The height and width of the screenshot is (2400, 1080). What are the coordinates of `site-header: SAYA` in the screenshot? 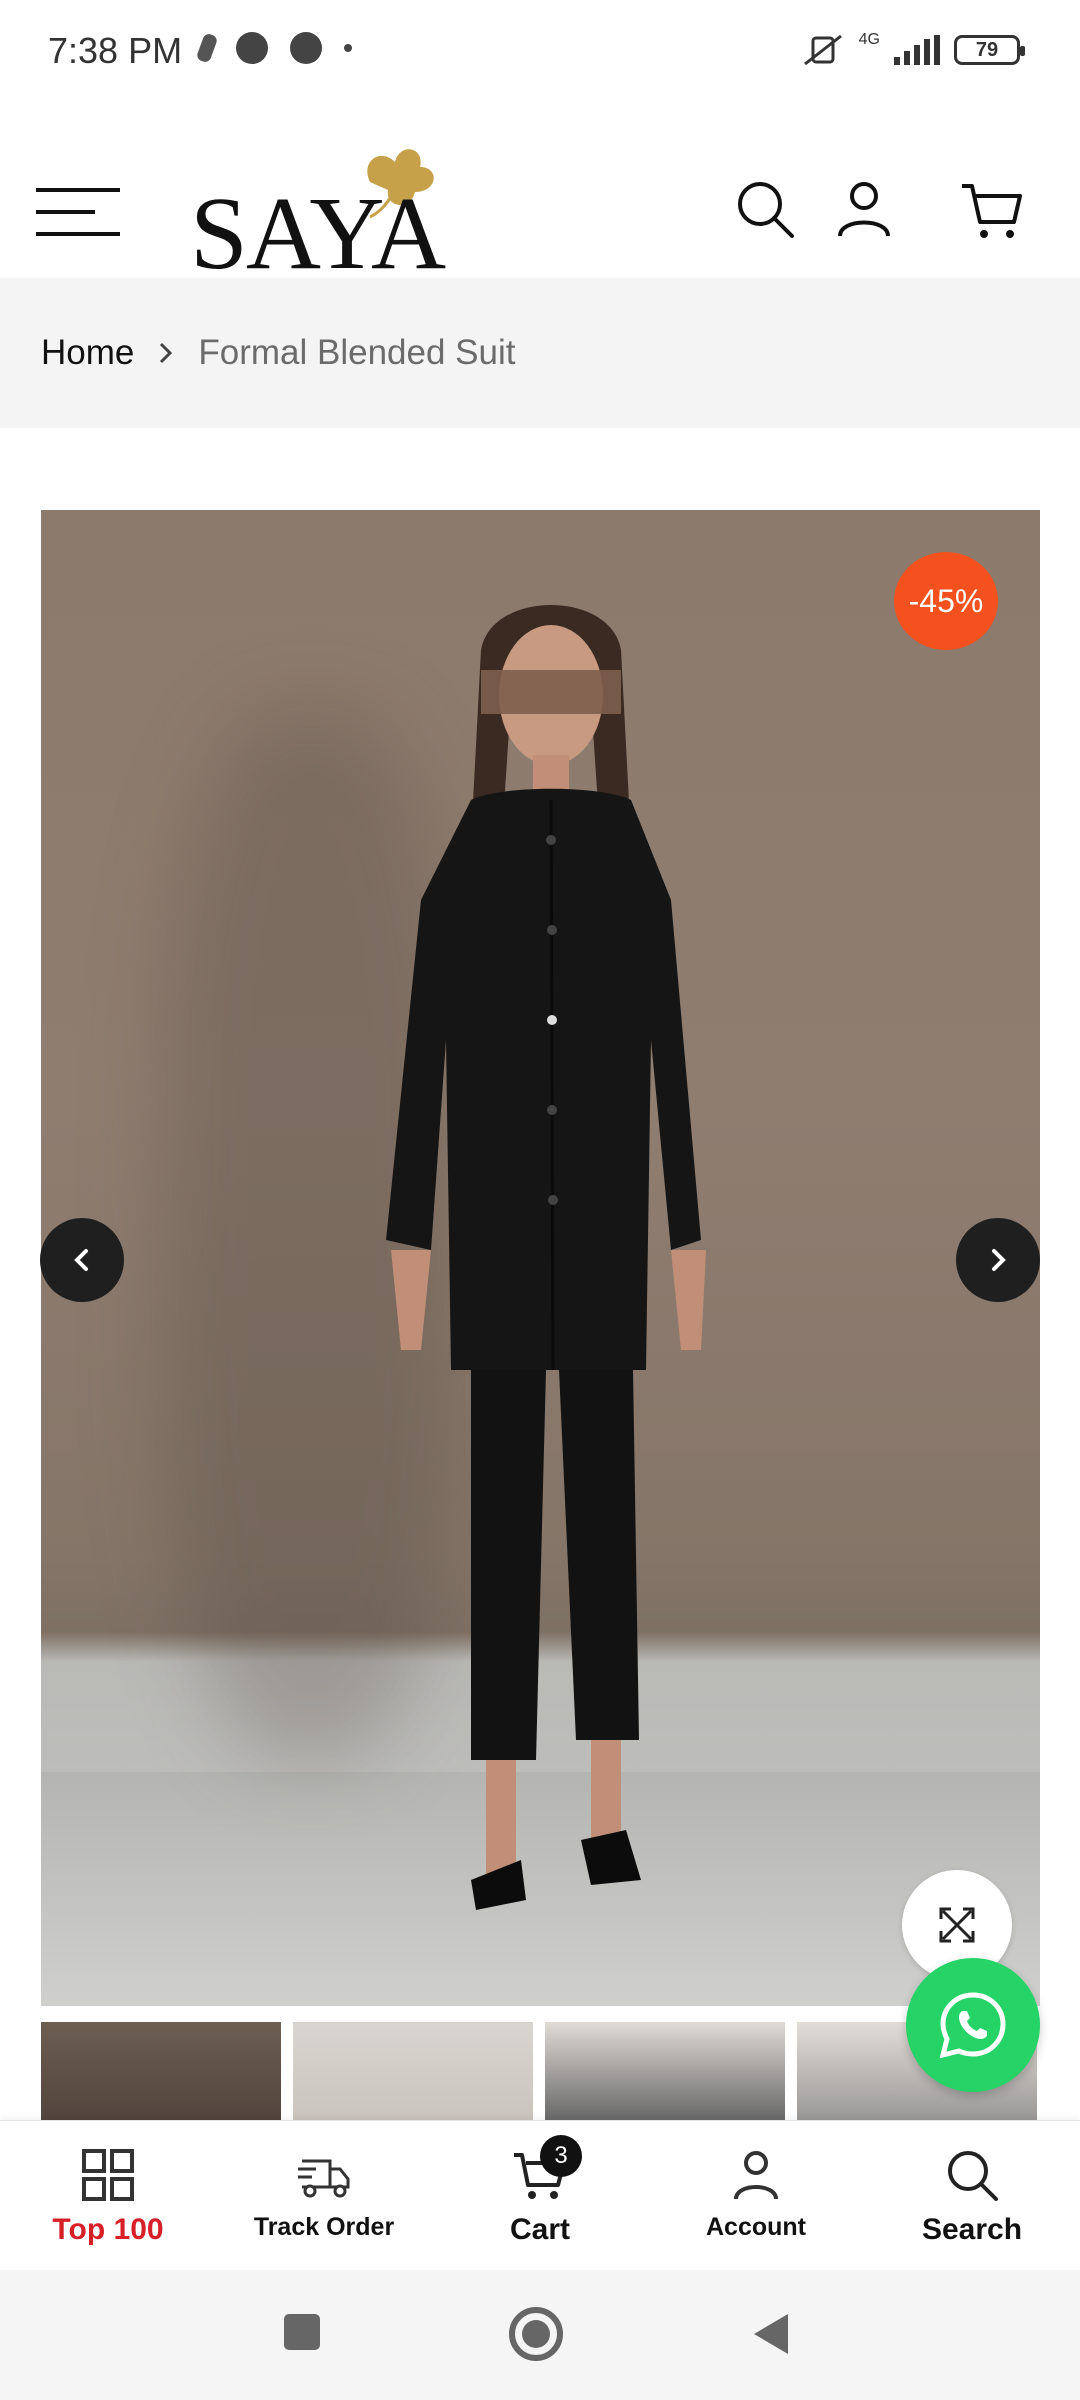 It's located at (540, 193).